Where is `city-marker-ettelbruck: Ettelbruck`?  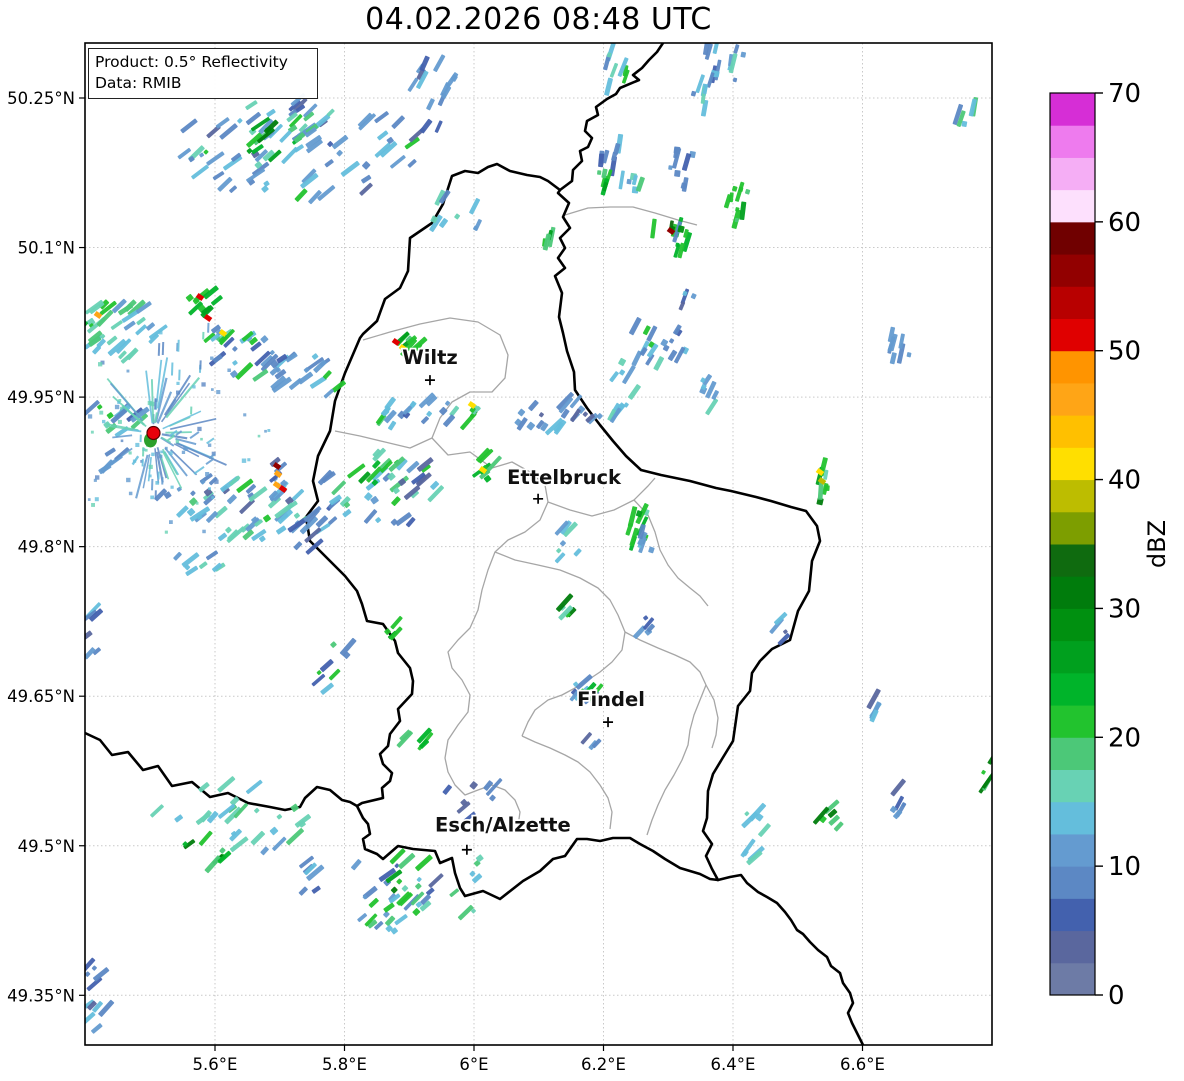
city-marker-ettelbruck: Ettelbruck is located at coordinates (564, 484).